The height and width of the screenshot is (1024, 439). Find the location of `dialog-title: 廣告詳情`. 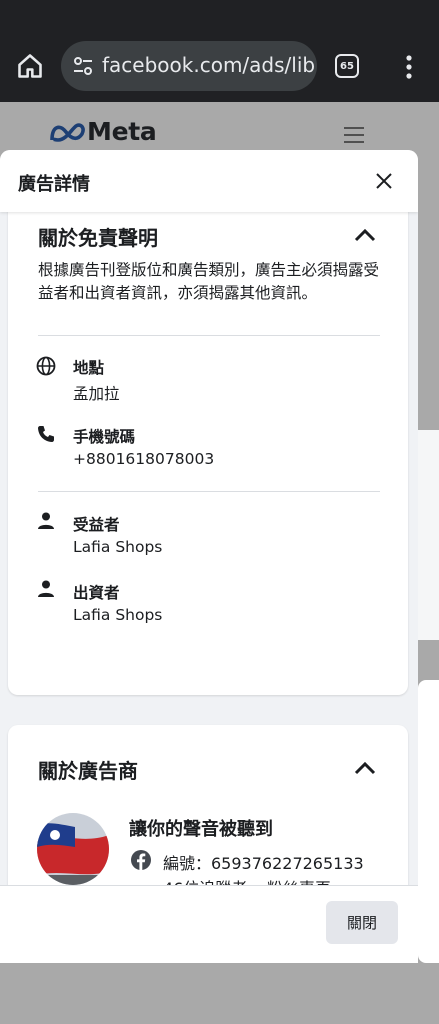

dialog-title: 廣告詳情 is located at coordinates (54, 184).